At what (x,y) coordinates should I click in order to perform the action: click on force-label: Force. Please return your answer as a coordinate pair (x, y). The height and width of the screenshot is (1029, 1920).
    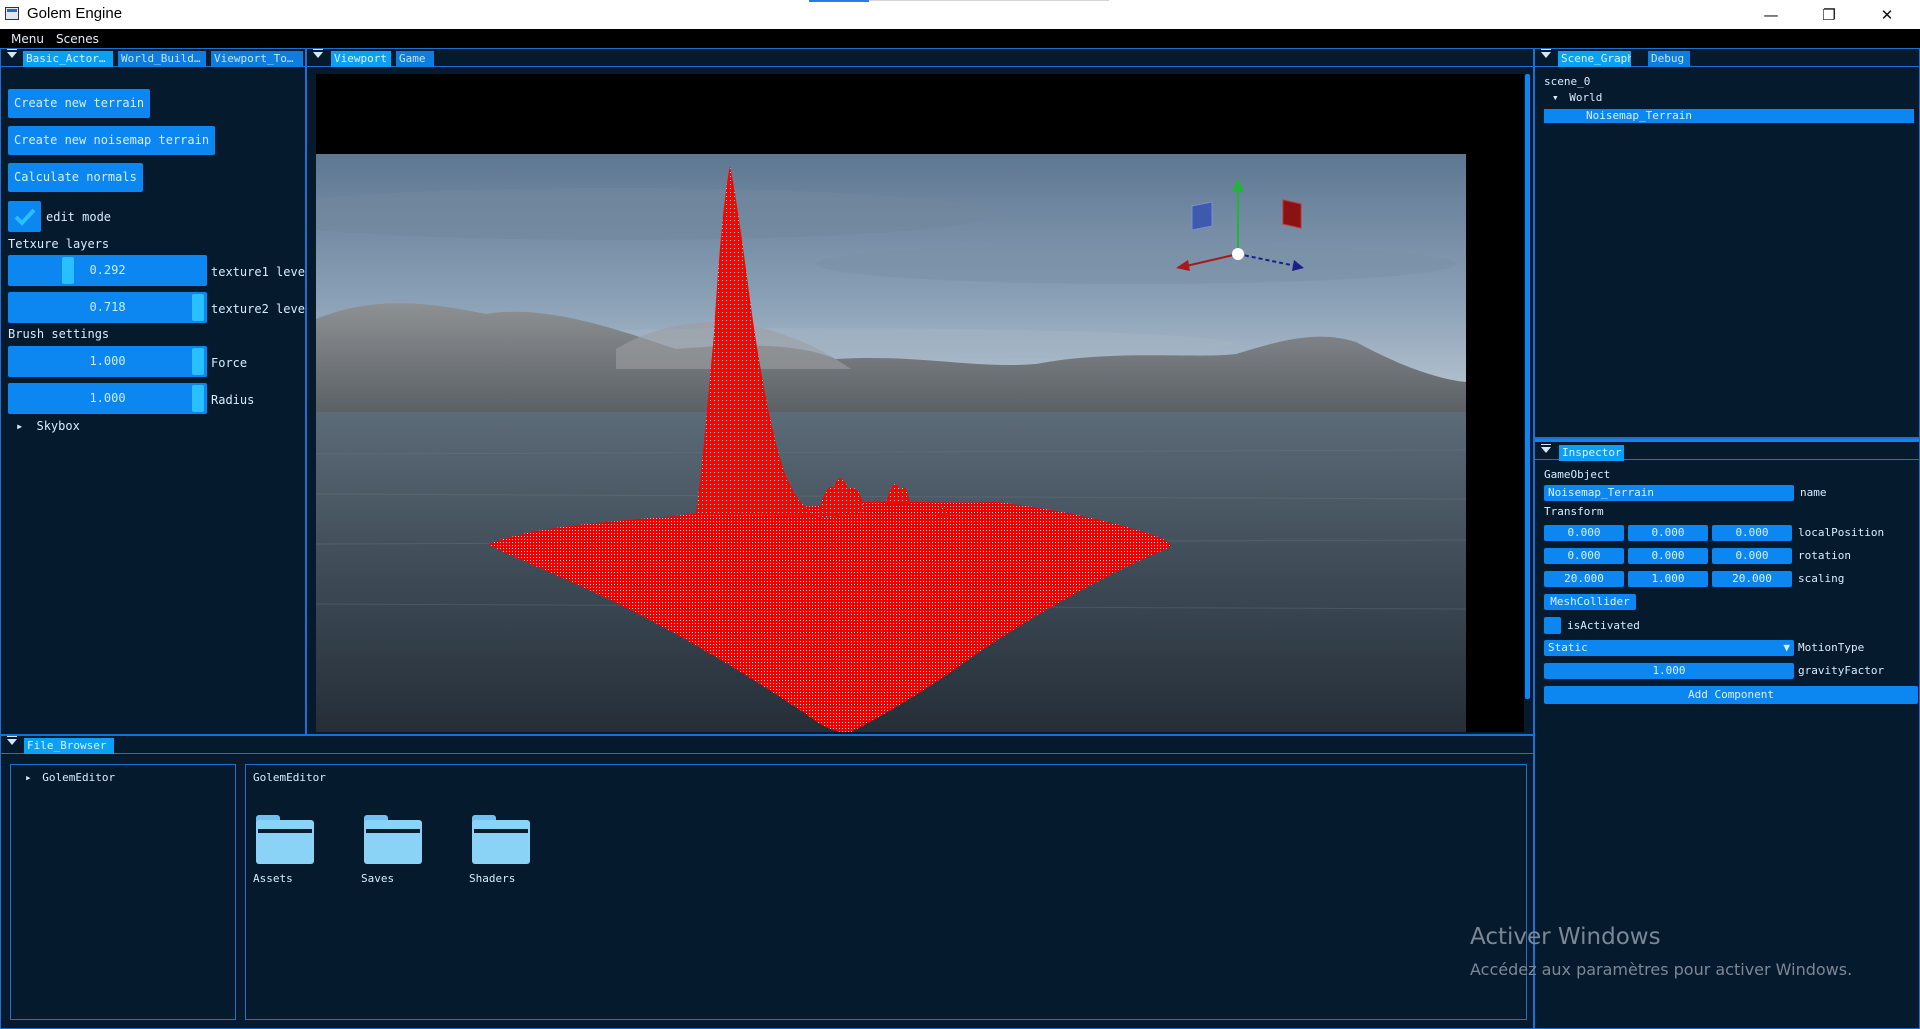
    Looking at the image, I should click on (229, 363).